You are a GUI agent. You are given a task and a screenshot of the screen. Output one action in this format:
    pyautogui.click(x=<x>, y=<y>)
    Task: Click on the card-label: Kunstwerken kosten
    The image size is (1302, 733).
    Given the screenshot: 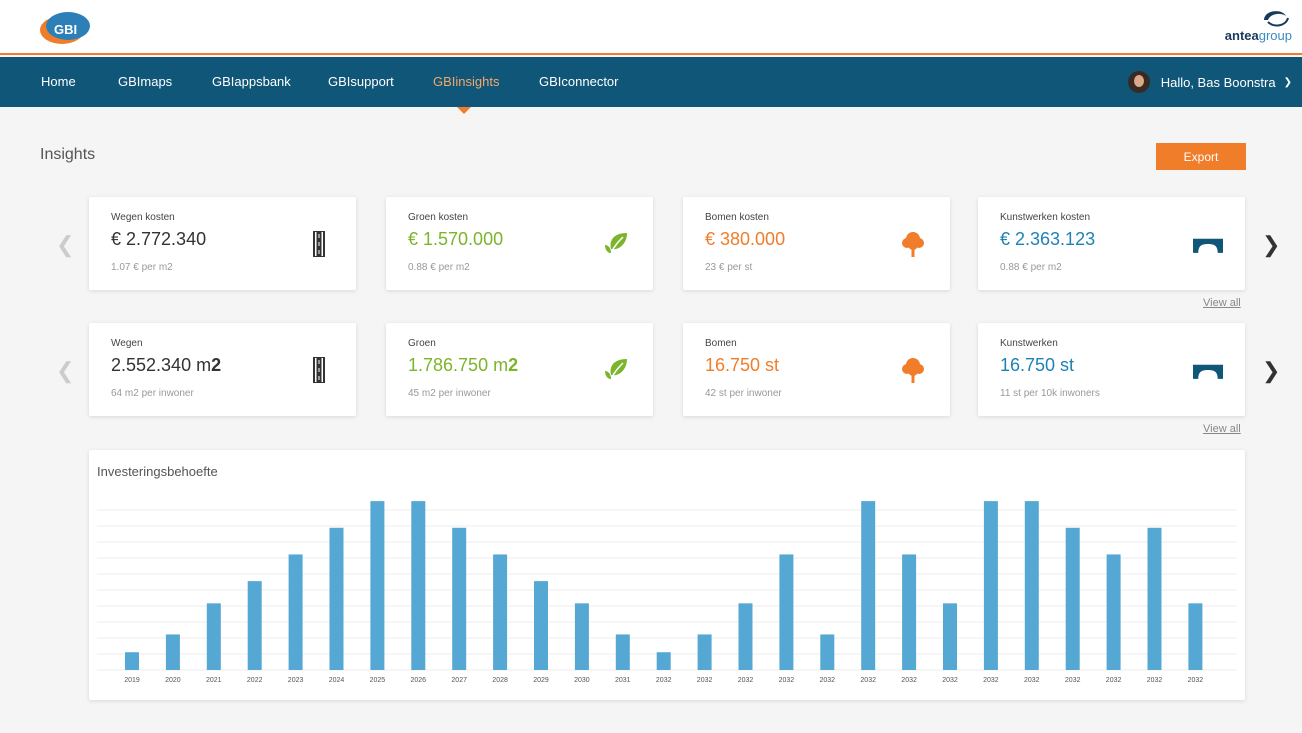 What is the action you would take?
    pyautogui.click(x=1045, y=217)
    